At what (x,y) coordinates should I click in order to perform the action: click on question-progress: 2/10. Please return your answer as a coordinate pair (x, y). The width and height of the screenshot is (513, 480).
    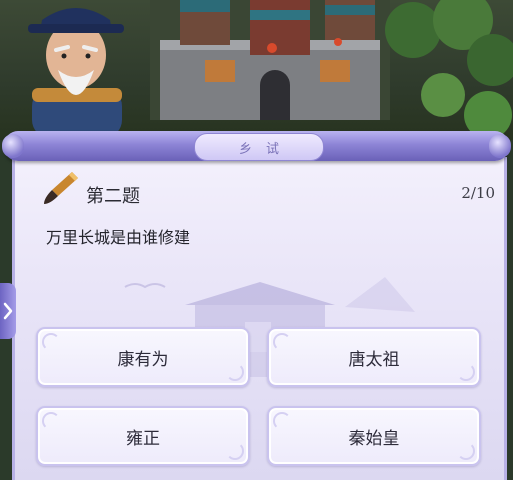
    Looking at the image, I should click on (478, 193).